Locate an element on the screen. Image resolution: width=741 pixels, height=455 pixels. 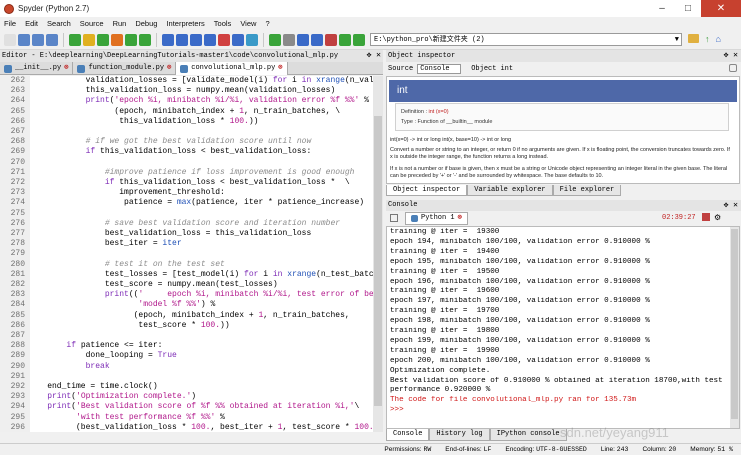
code-line: 266 this_validation_loss * 100.)) is located at coordinates (186, 122).